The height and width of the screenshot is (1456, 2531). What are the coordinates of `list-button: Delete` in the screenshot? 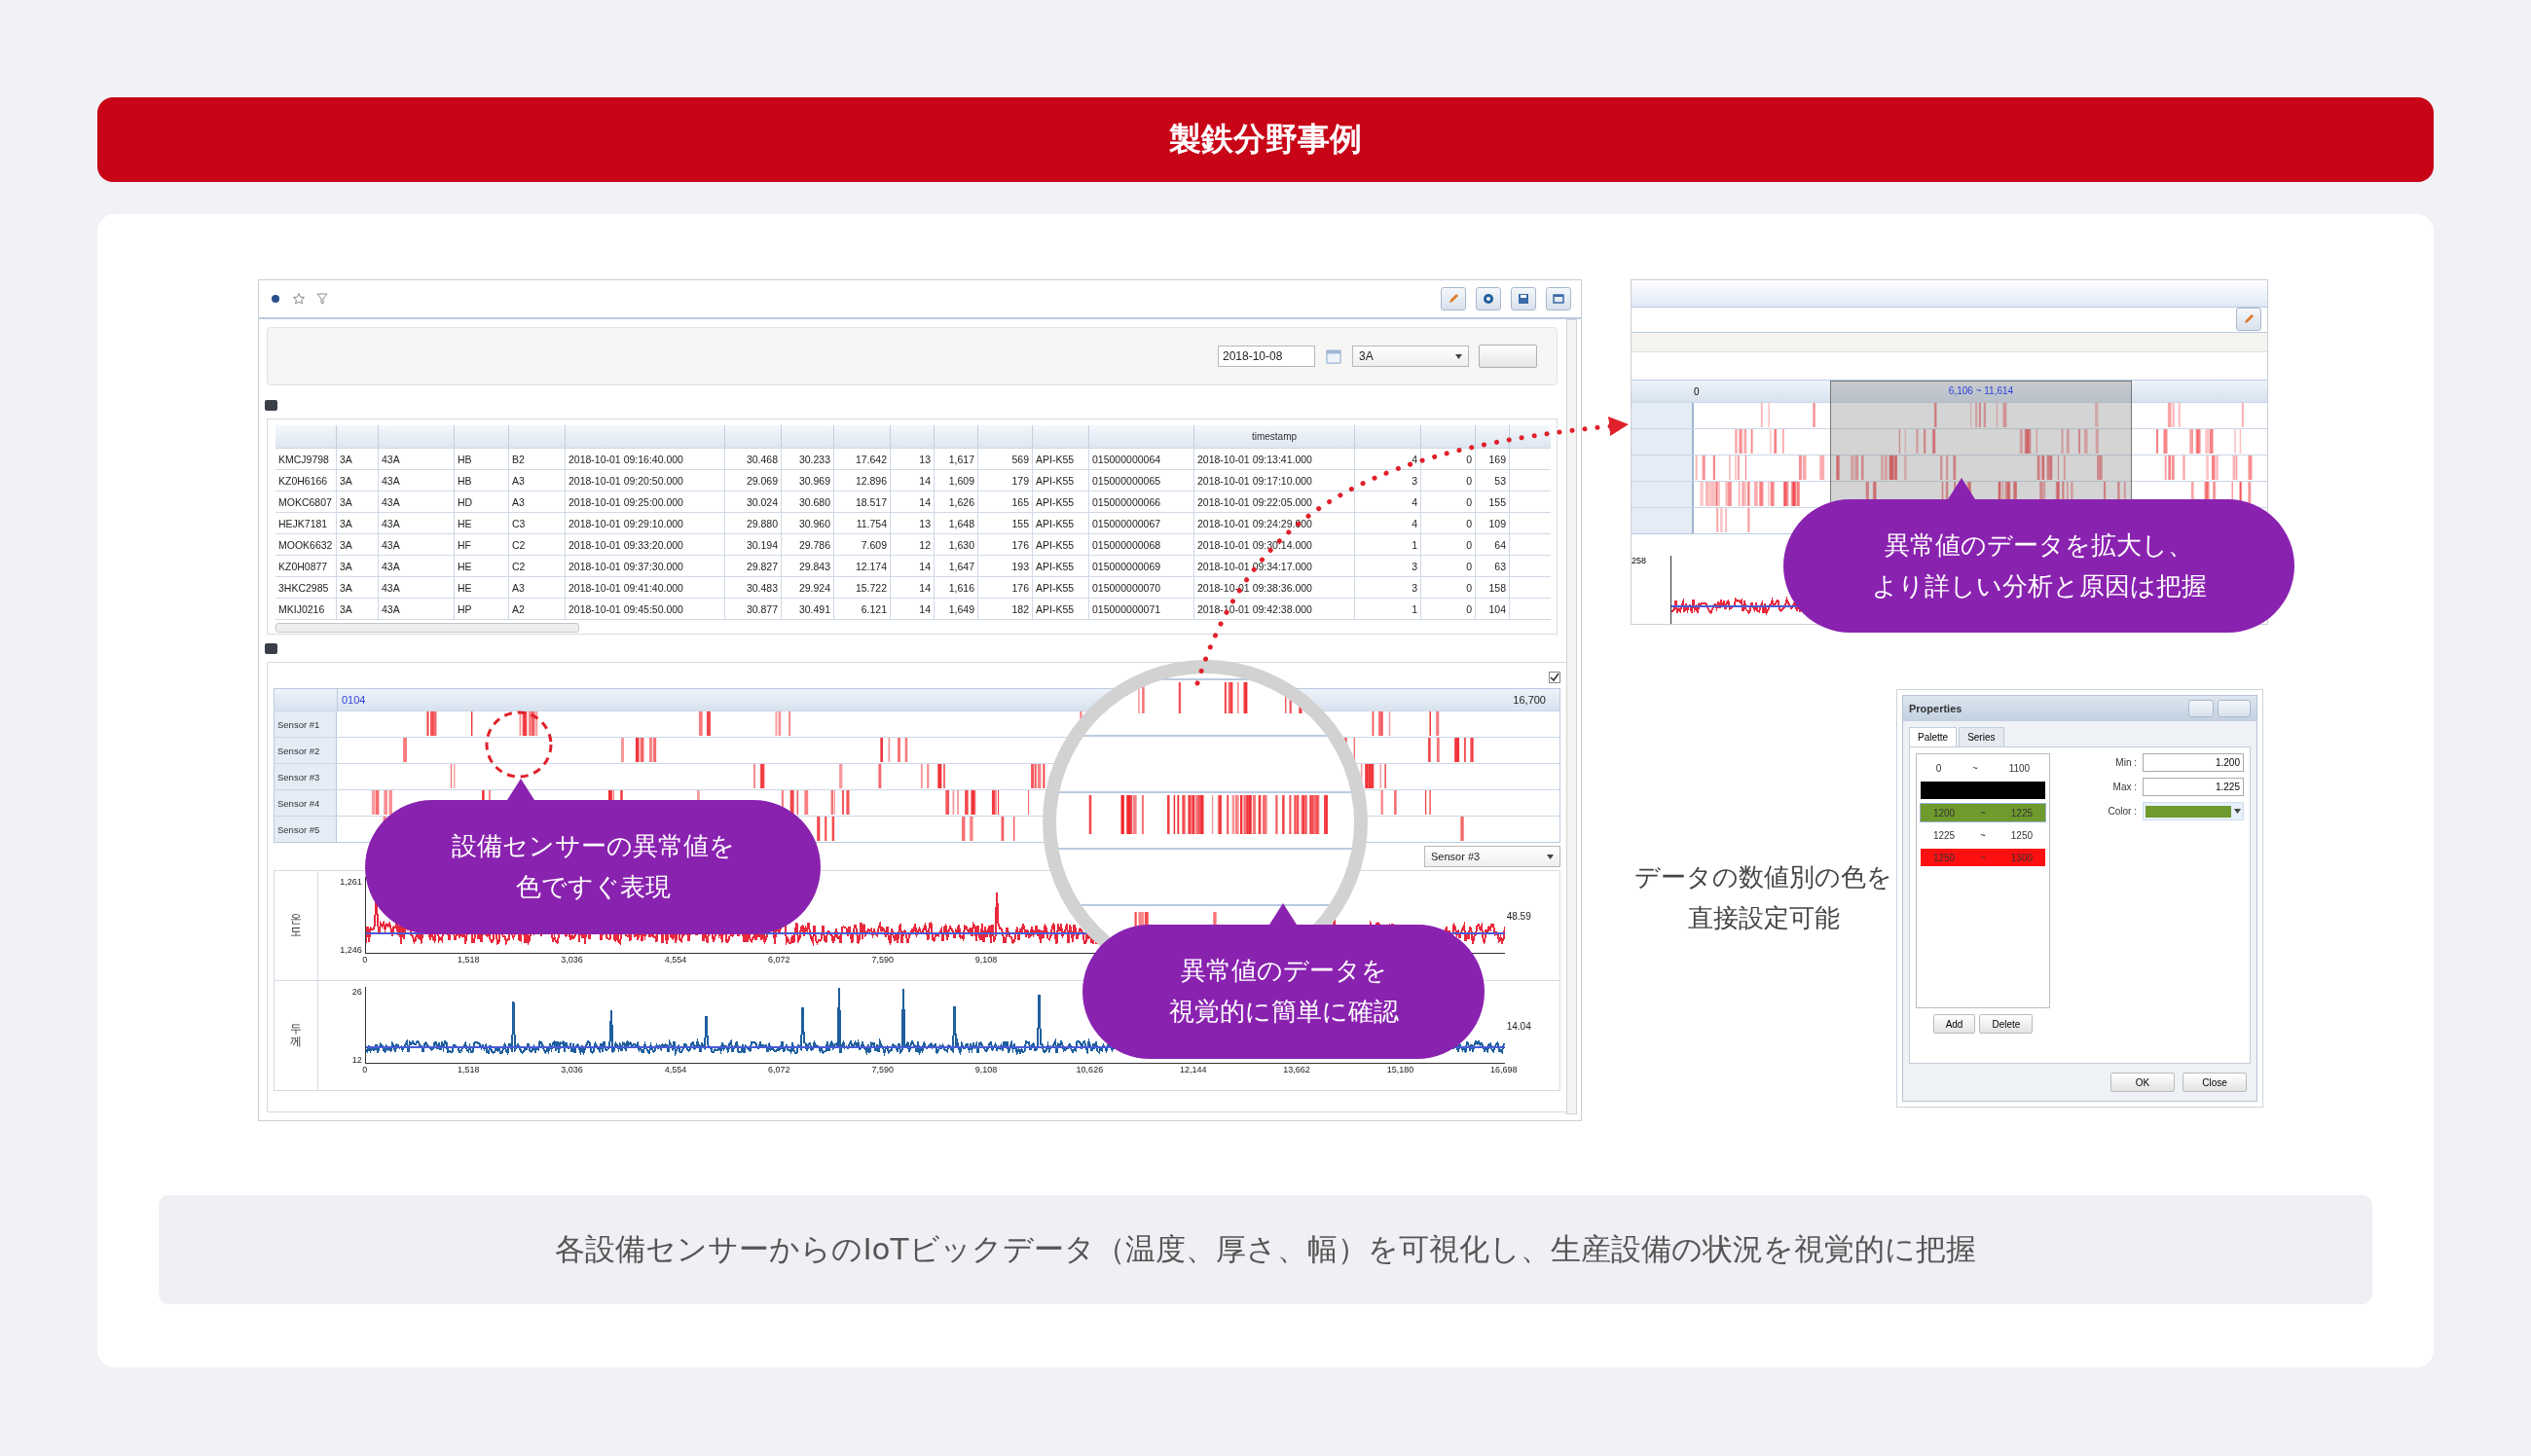 It's located at (2007, 1024).